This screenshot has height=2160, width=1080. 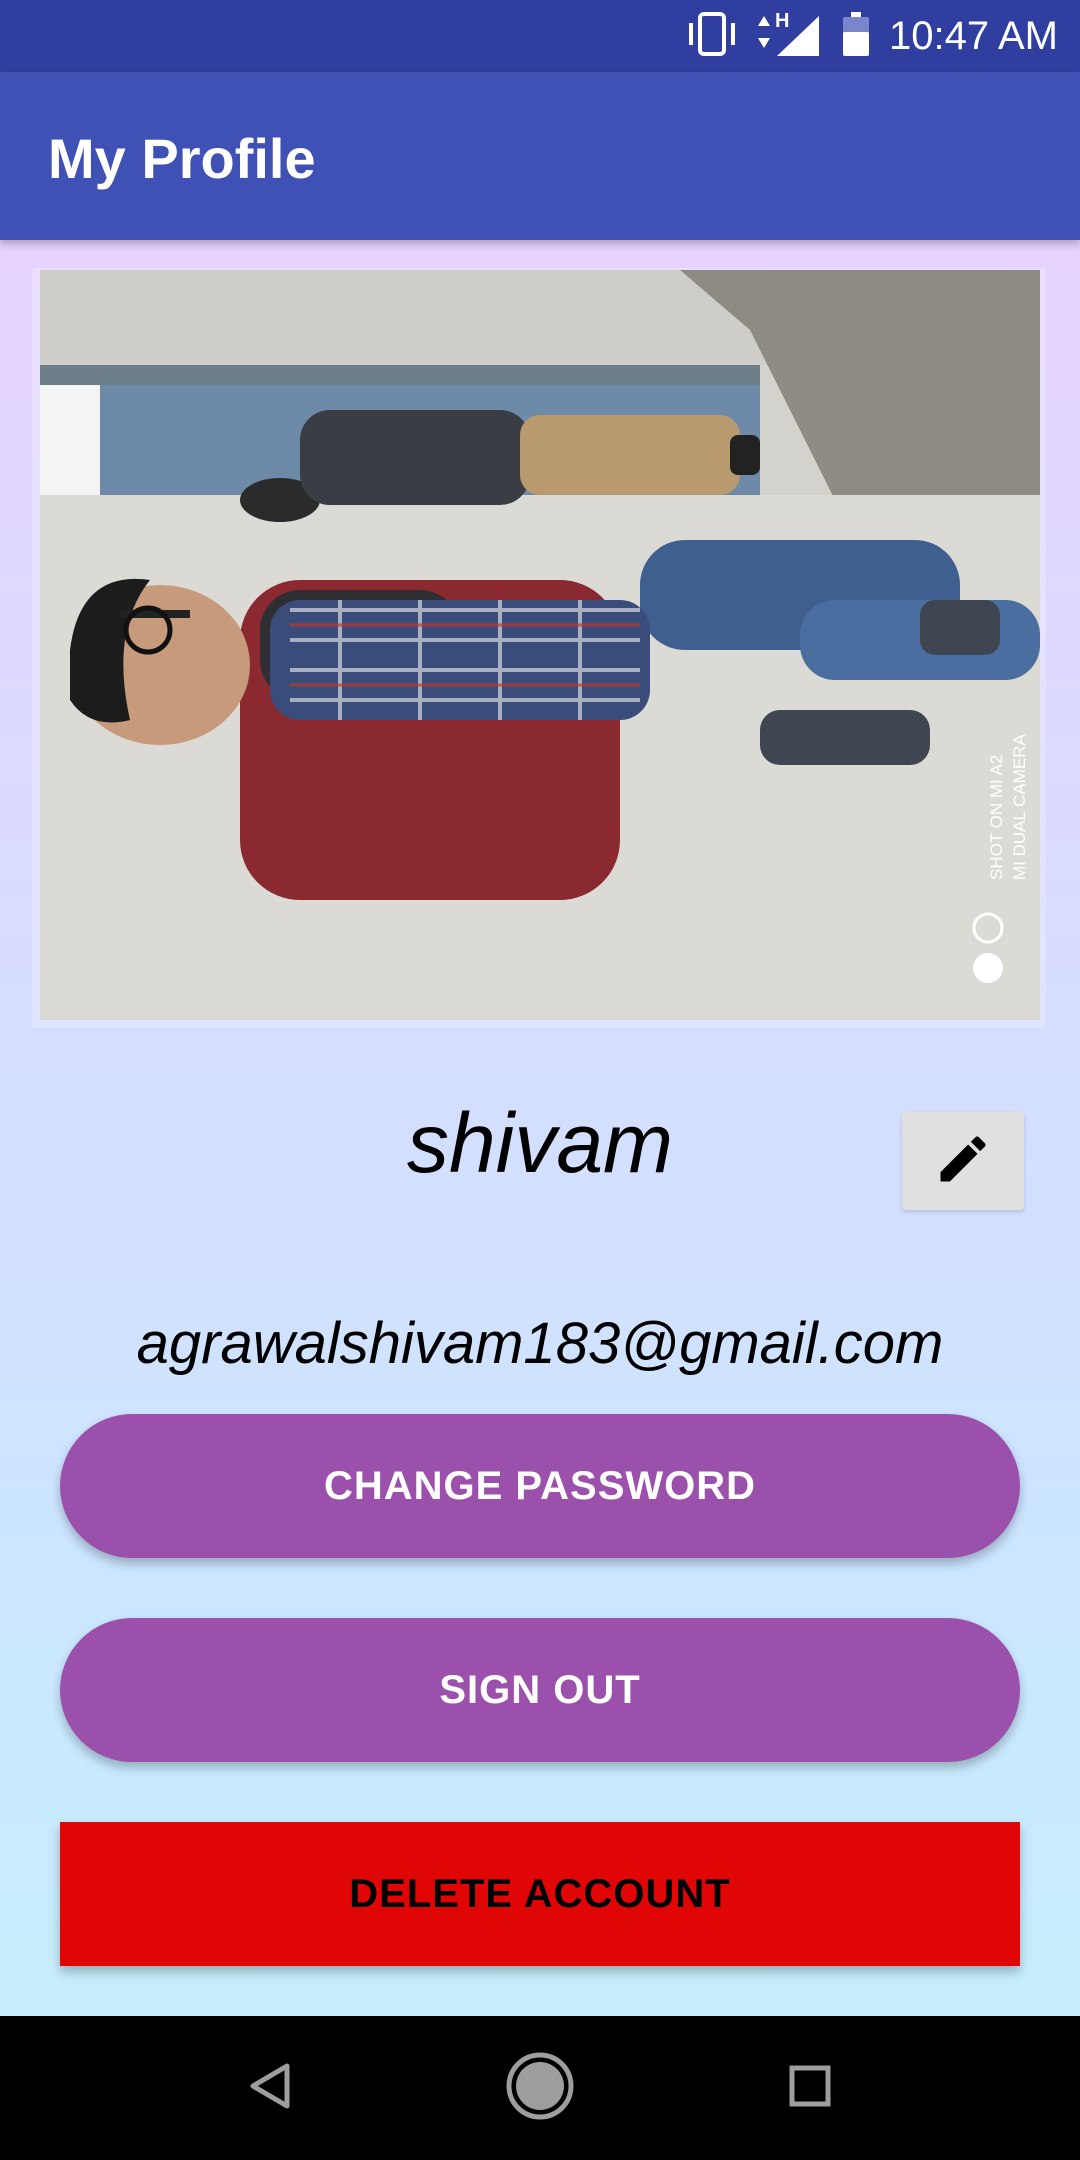 I want to click on pencil-icon, so click(x=963, y=1161).